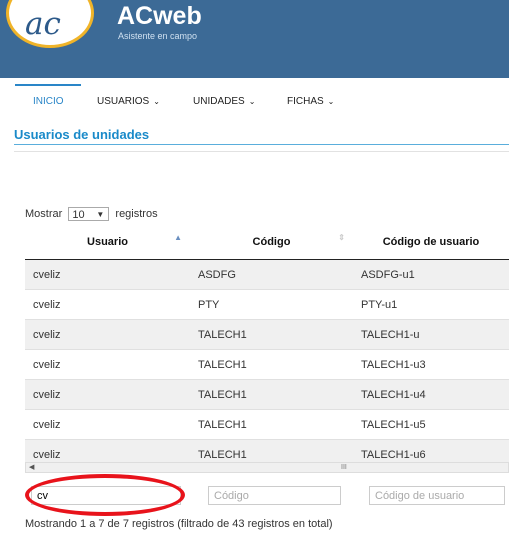 The height and width of the screenshot is (545, 509). I want to click on panel-divider, so click(261, 151).